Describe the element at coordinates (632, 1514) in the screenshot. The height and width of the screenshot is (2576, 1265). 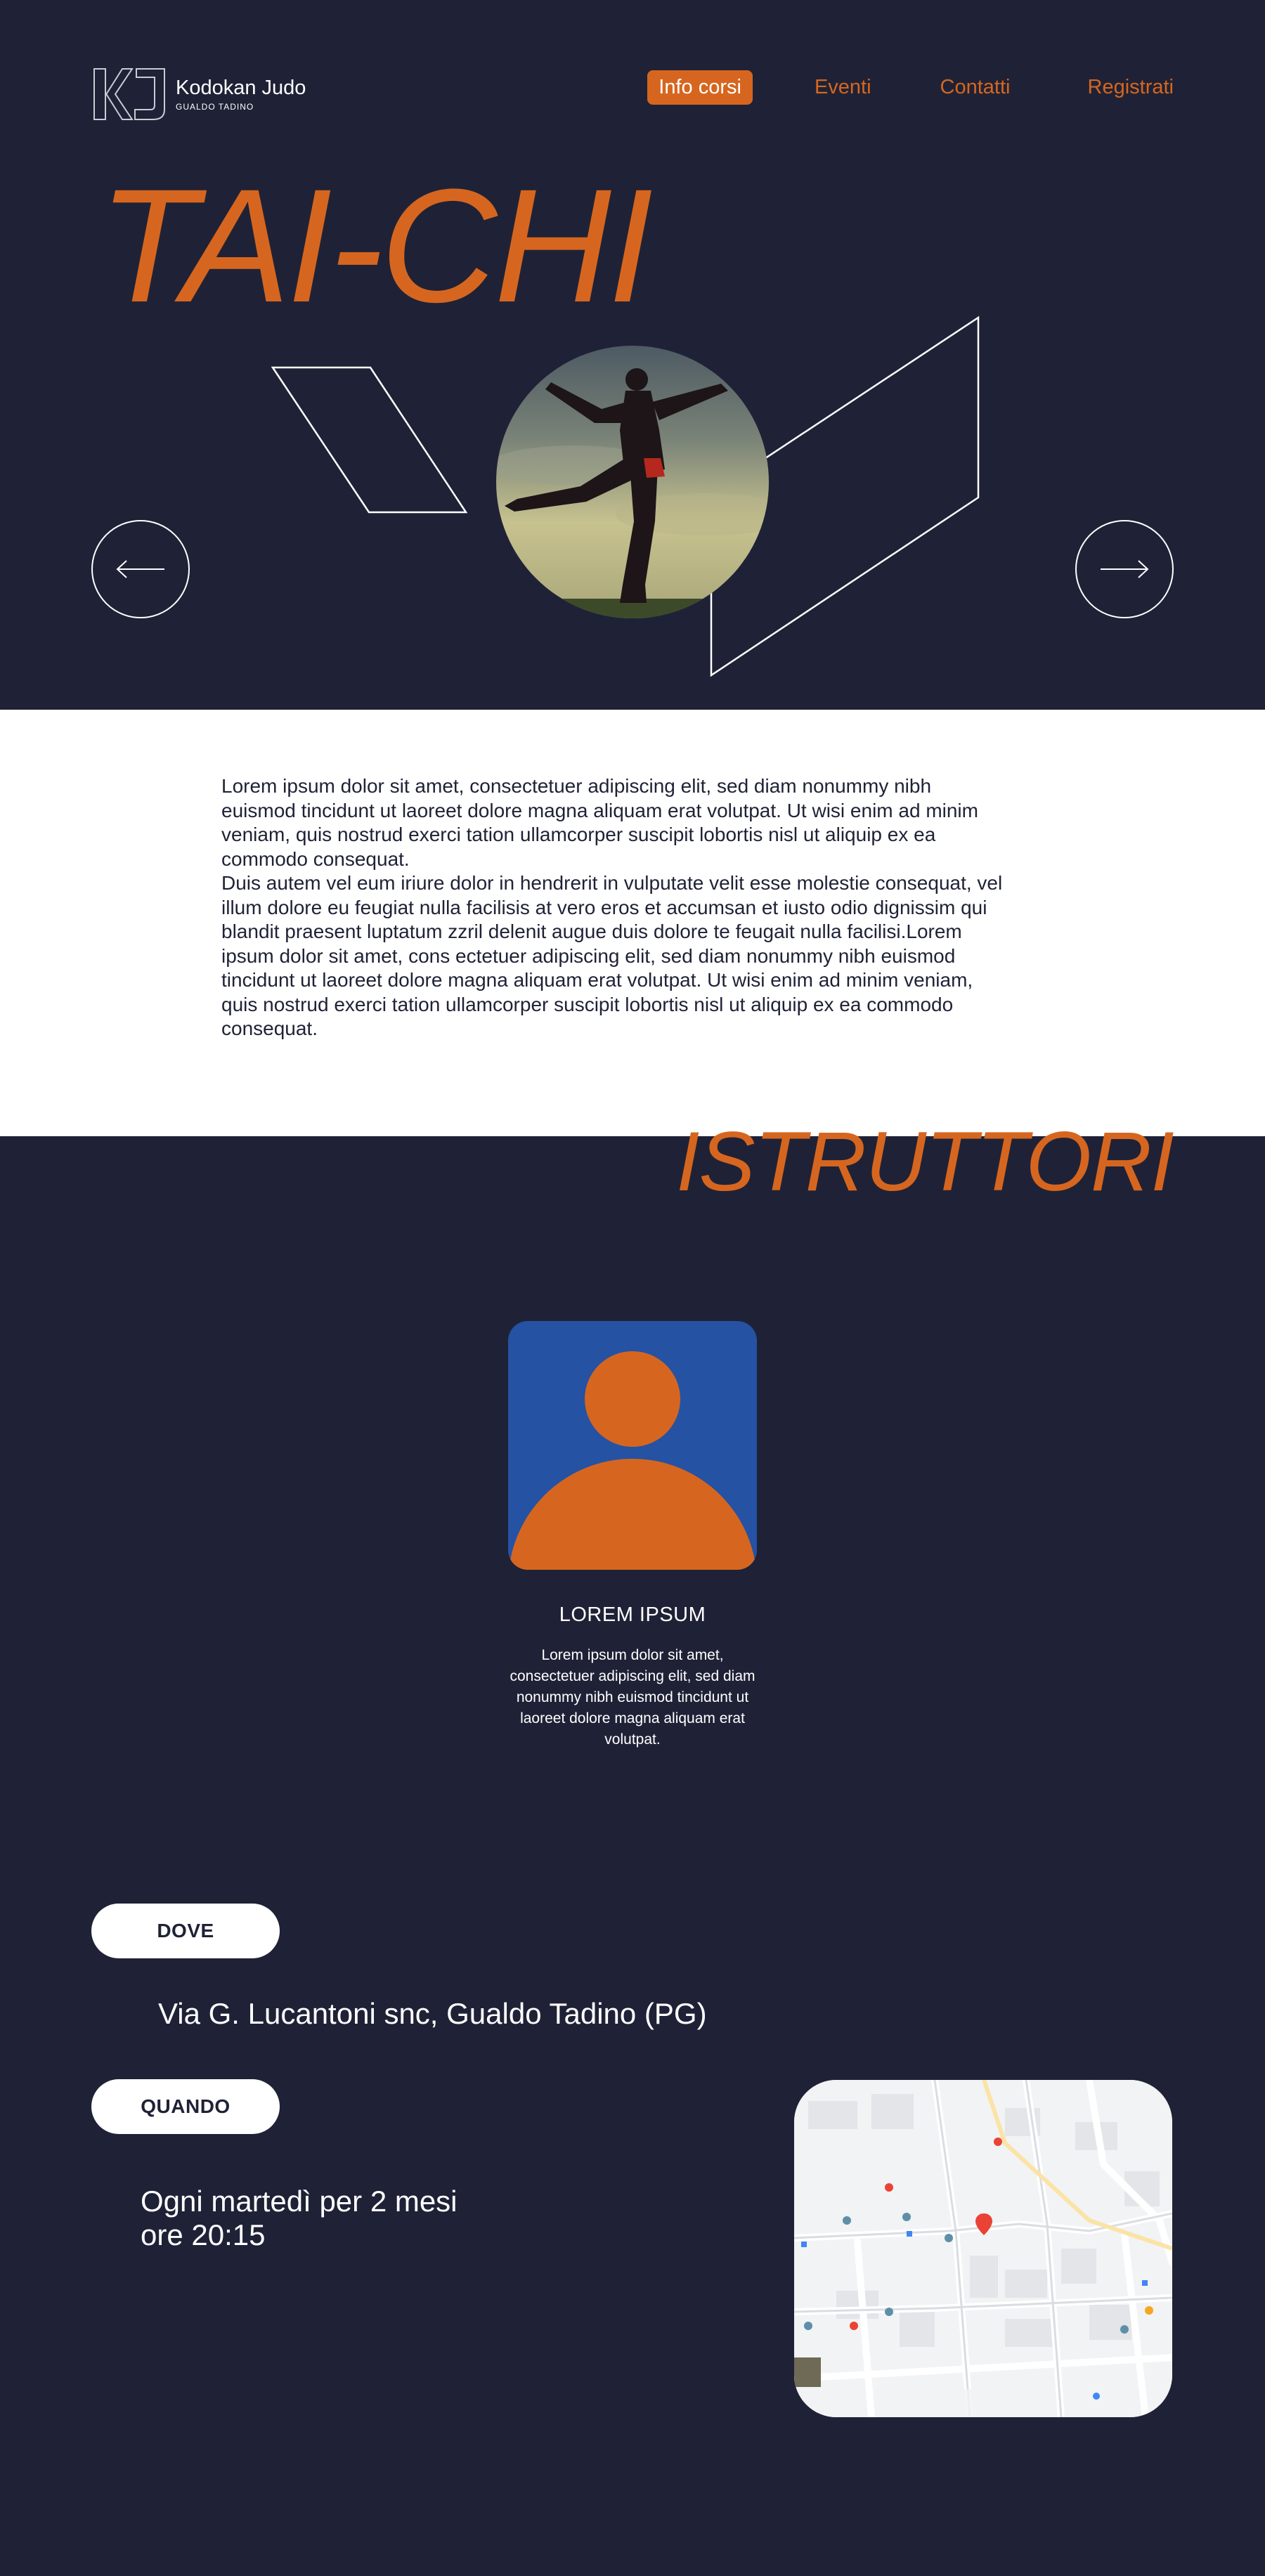
I see `avatar-body-shape` at that location.